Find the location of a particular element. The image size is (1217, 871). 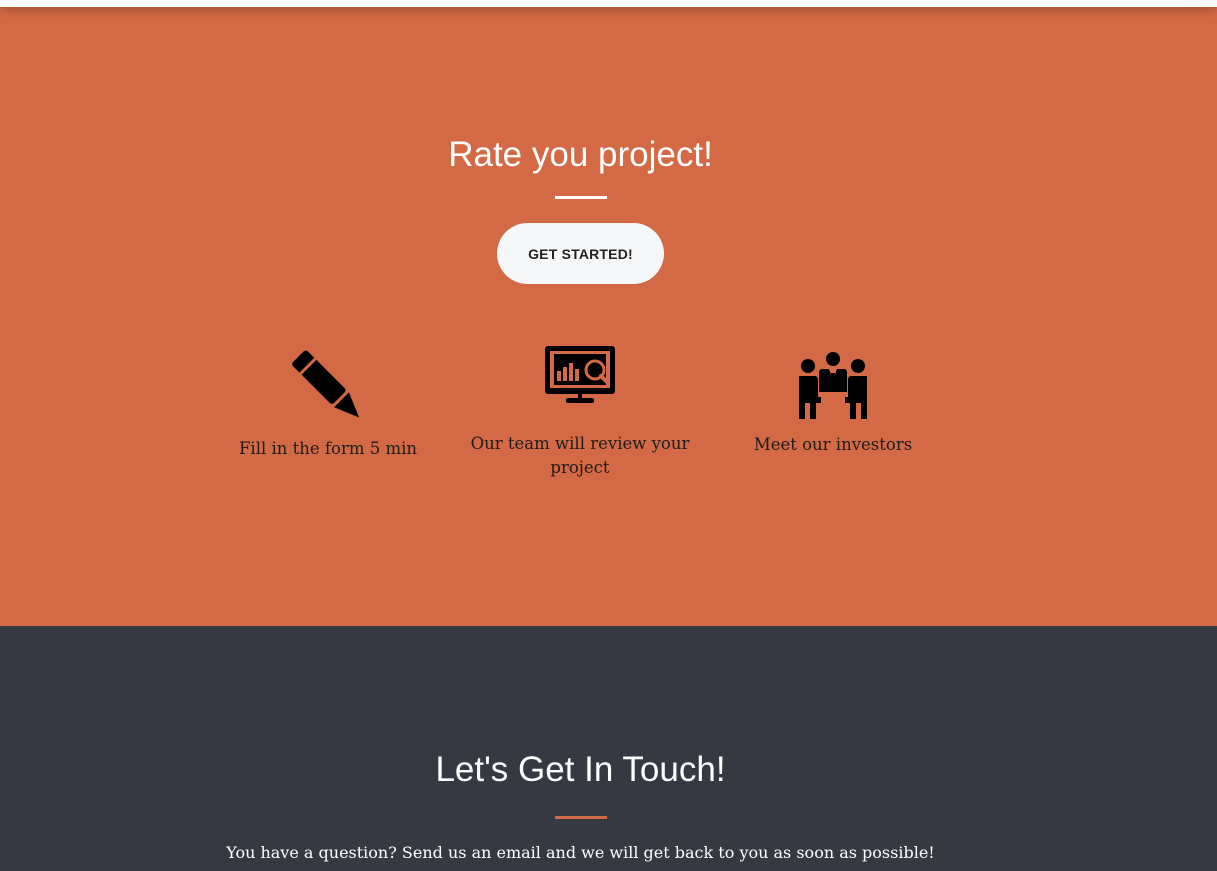

step-fill-form: Fill in the form 5 min is located at coordinates (328, 403).